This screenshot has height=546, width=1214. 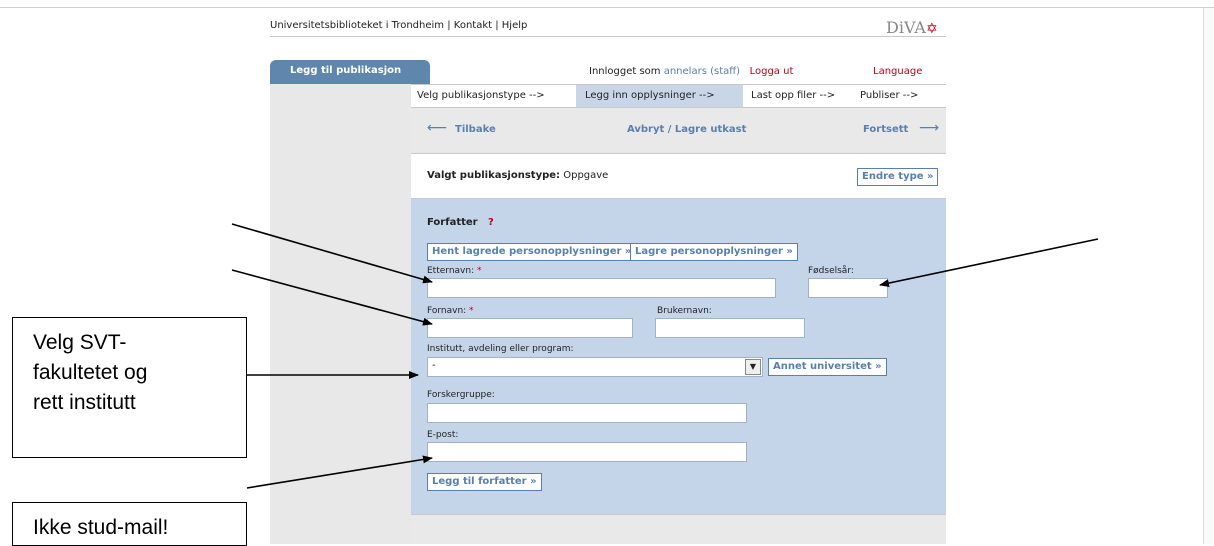 I want to click on callout-line: fakultetet og, so click(x=90, y=372).